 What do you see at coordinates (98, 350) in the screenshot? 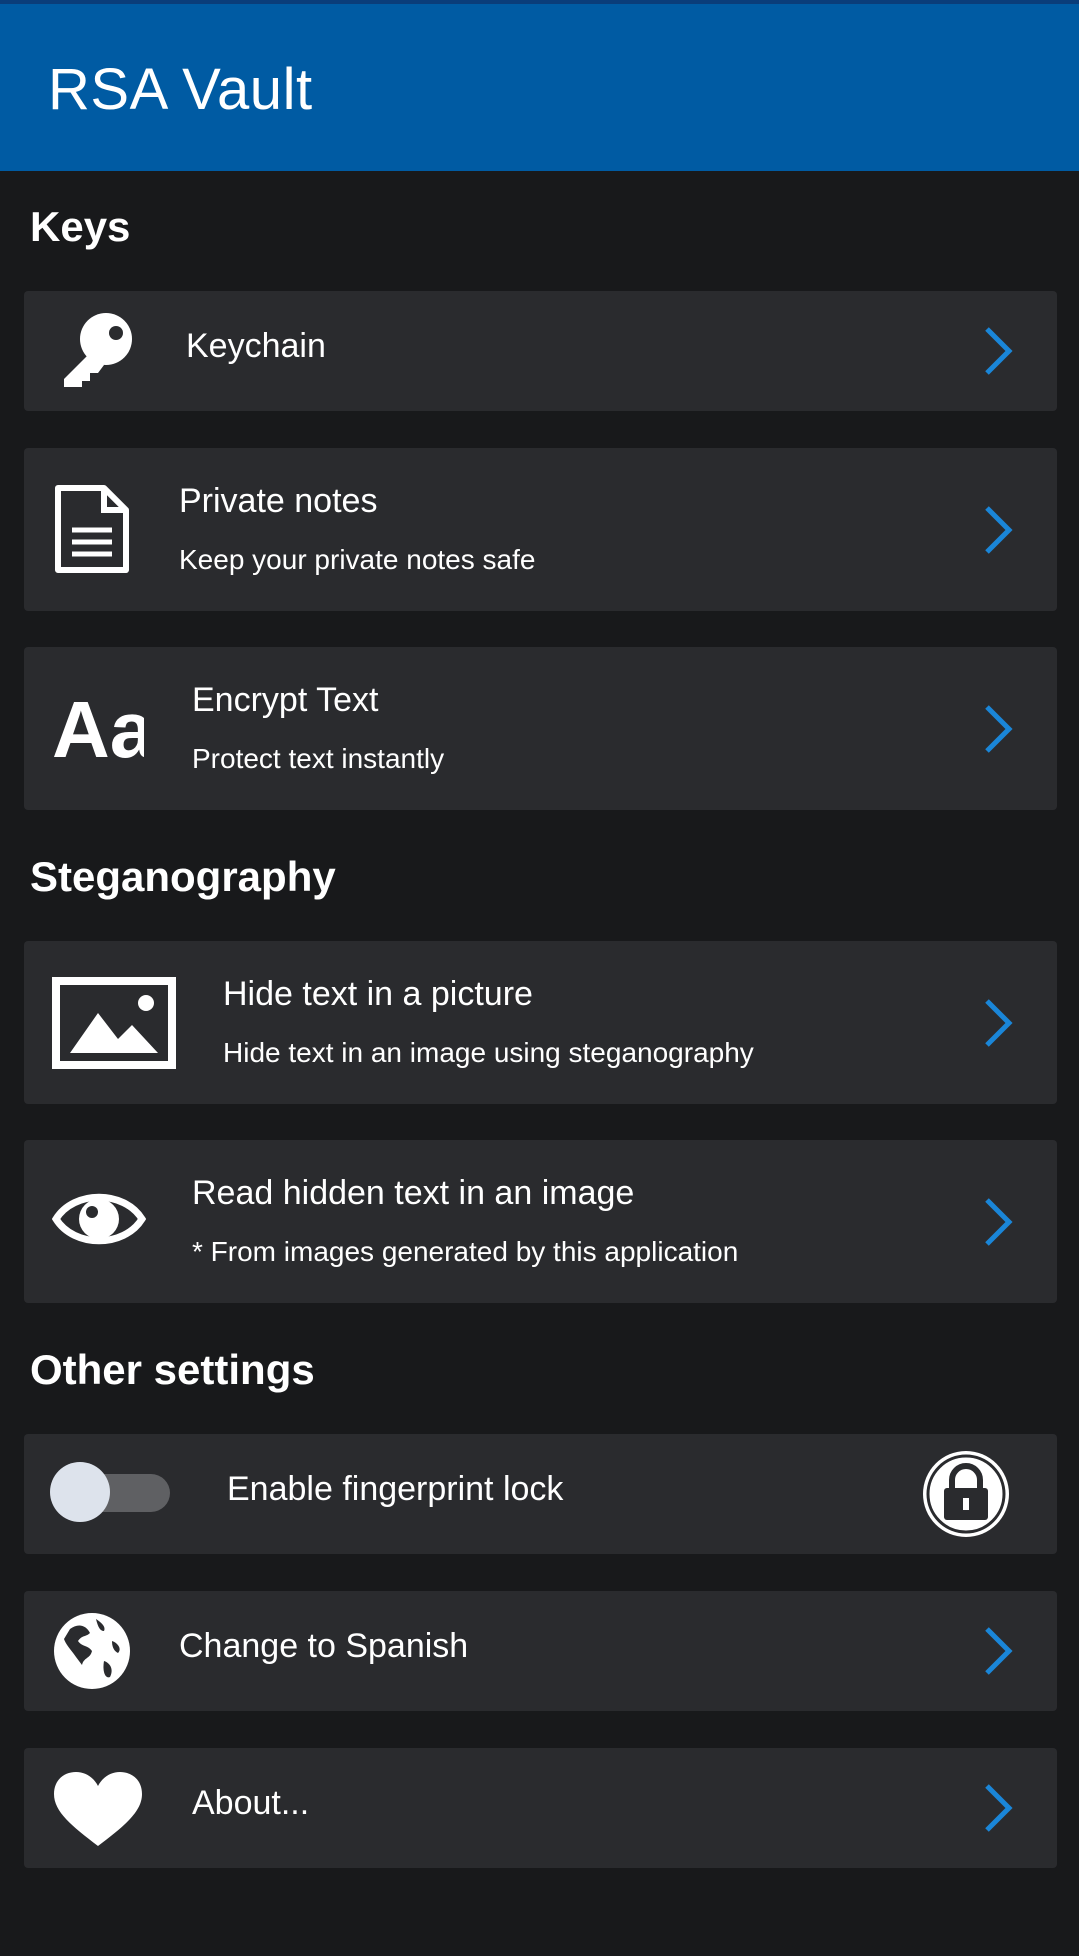
I see `key-icon` at bounding box center [98, 350].